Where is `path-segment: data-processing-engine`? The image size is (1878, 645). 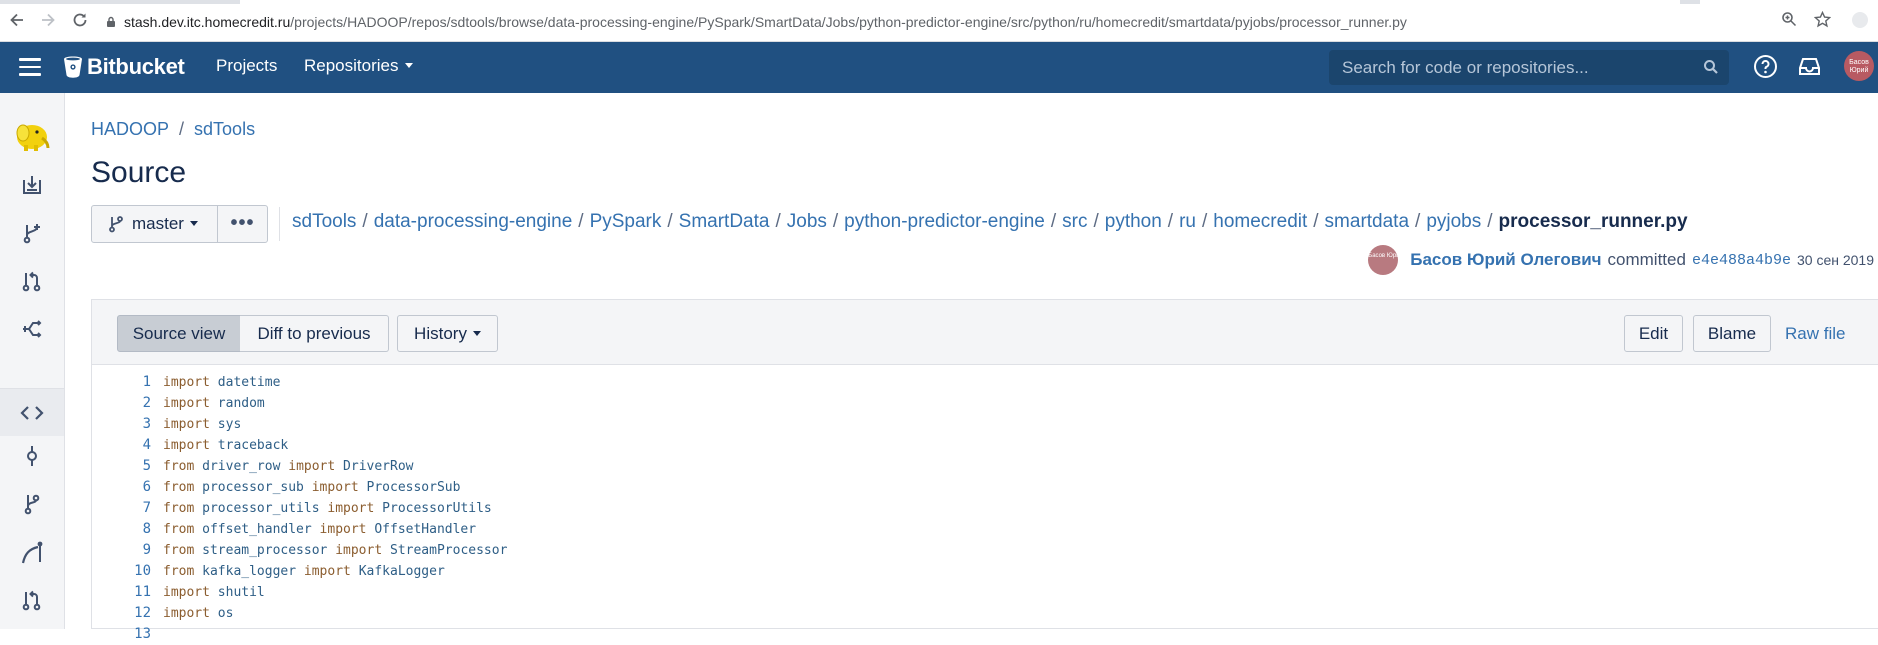
path-segment: data-processing-engine is located at coordinates (473, 221).